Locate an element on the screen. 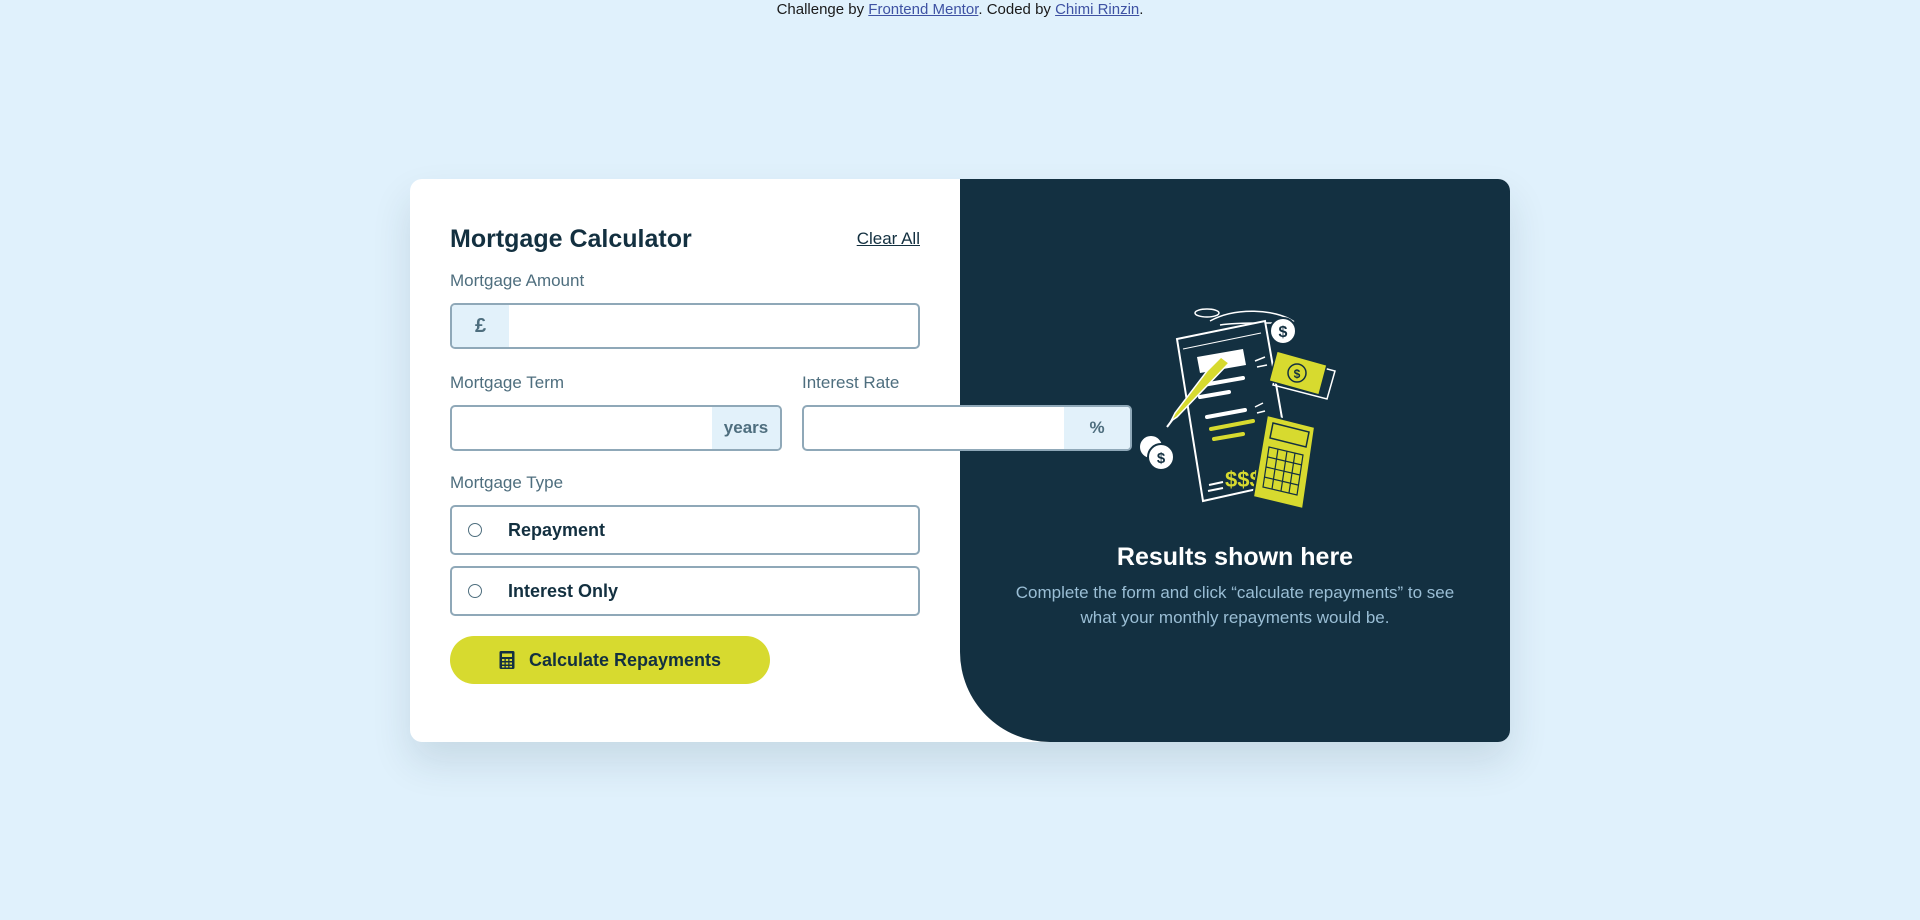 This screenshot has height=920, width=1920. attribution-middle: . Coded by is located at coordinates (1017, 9).